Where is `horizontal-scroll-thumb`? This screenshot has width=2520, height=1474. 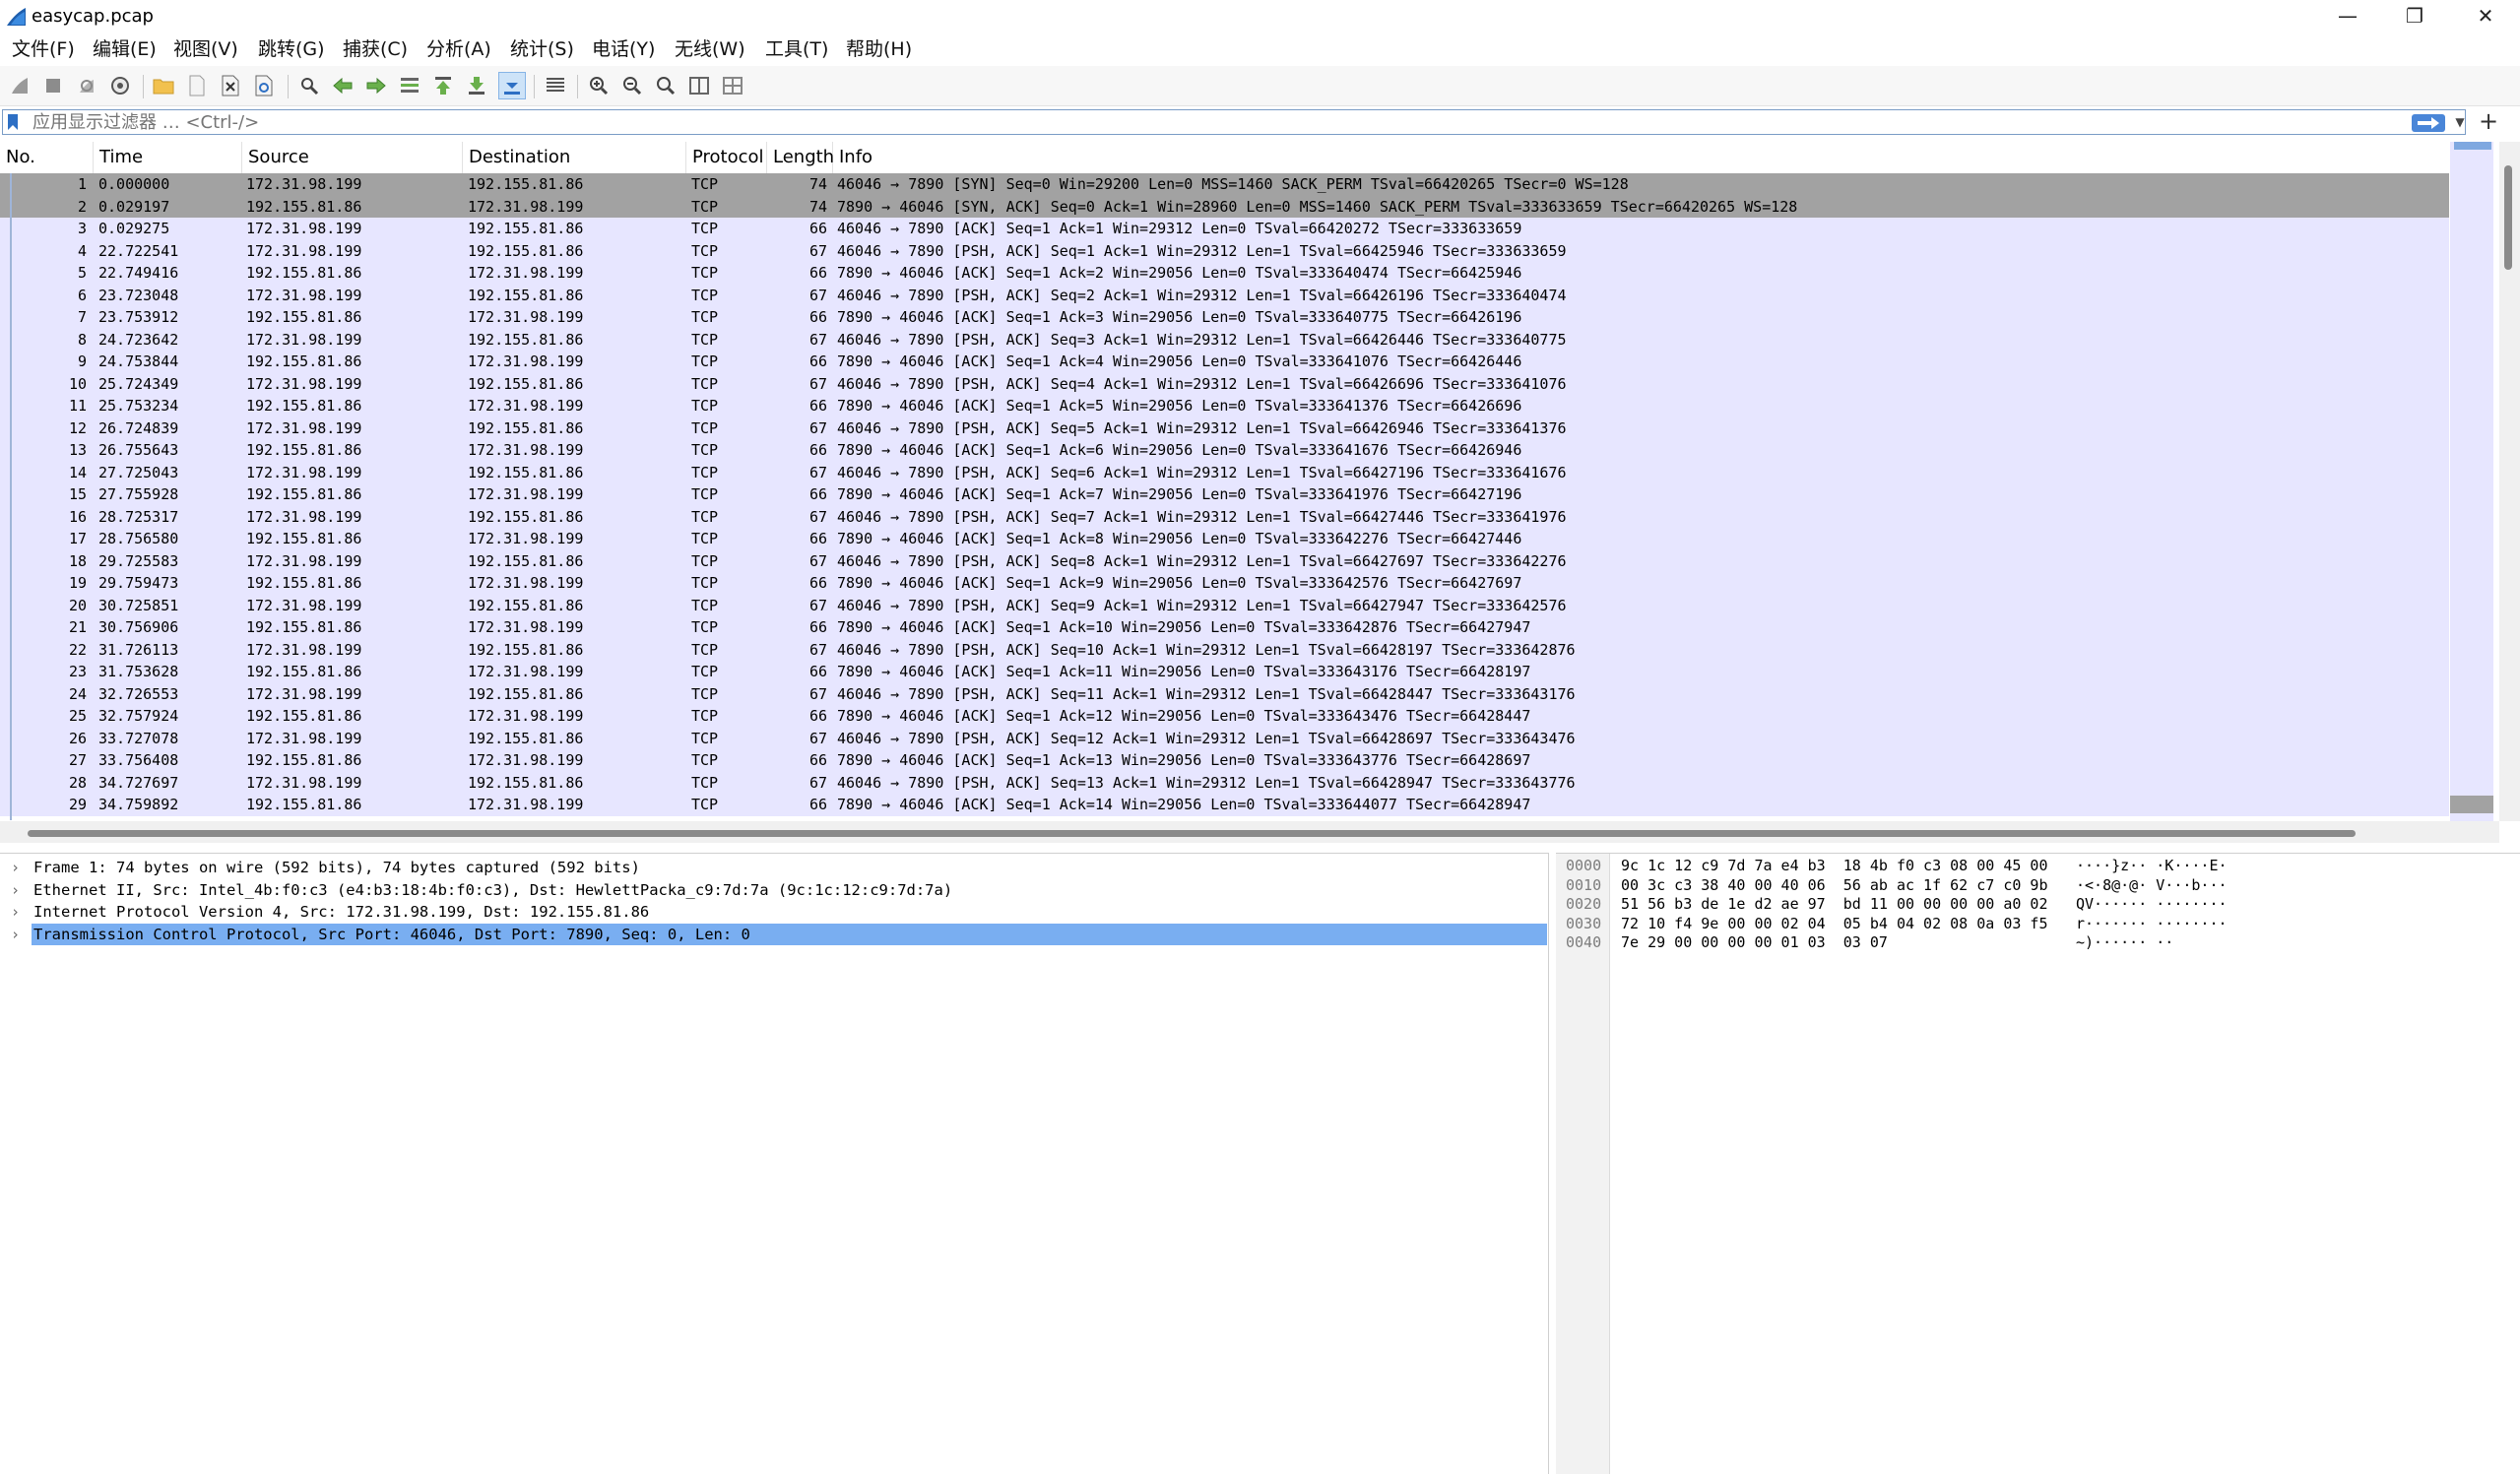
horizontal-scroll-thumb is located at coordinates (1192, 834).